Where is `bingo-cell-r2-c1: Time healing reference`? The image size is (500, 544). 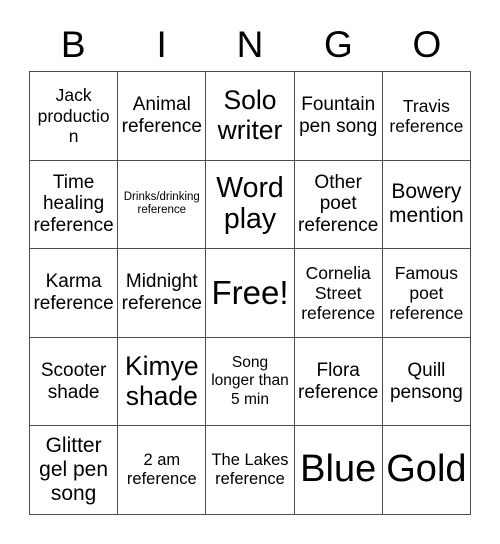 bingo-cell-r2-c1: Time healing reference is located at coordinates (74, 205).